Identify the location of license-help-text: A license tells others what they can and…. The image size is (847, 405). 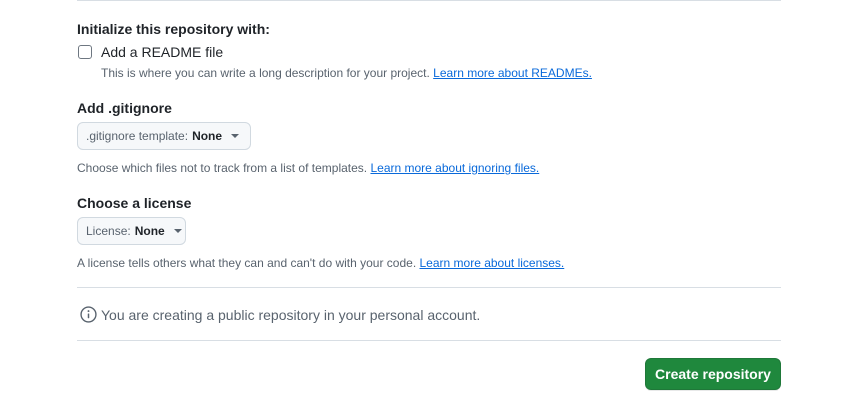
(247, 263).